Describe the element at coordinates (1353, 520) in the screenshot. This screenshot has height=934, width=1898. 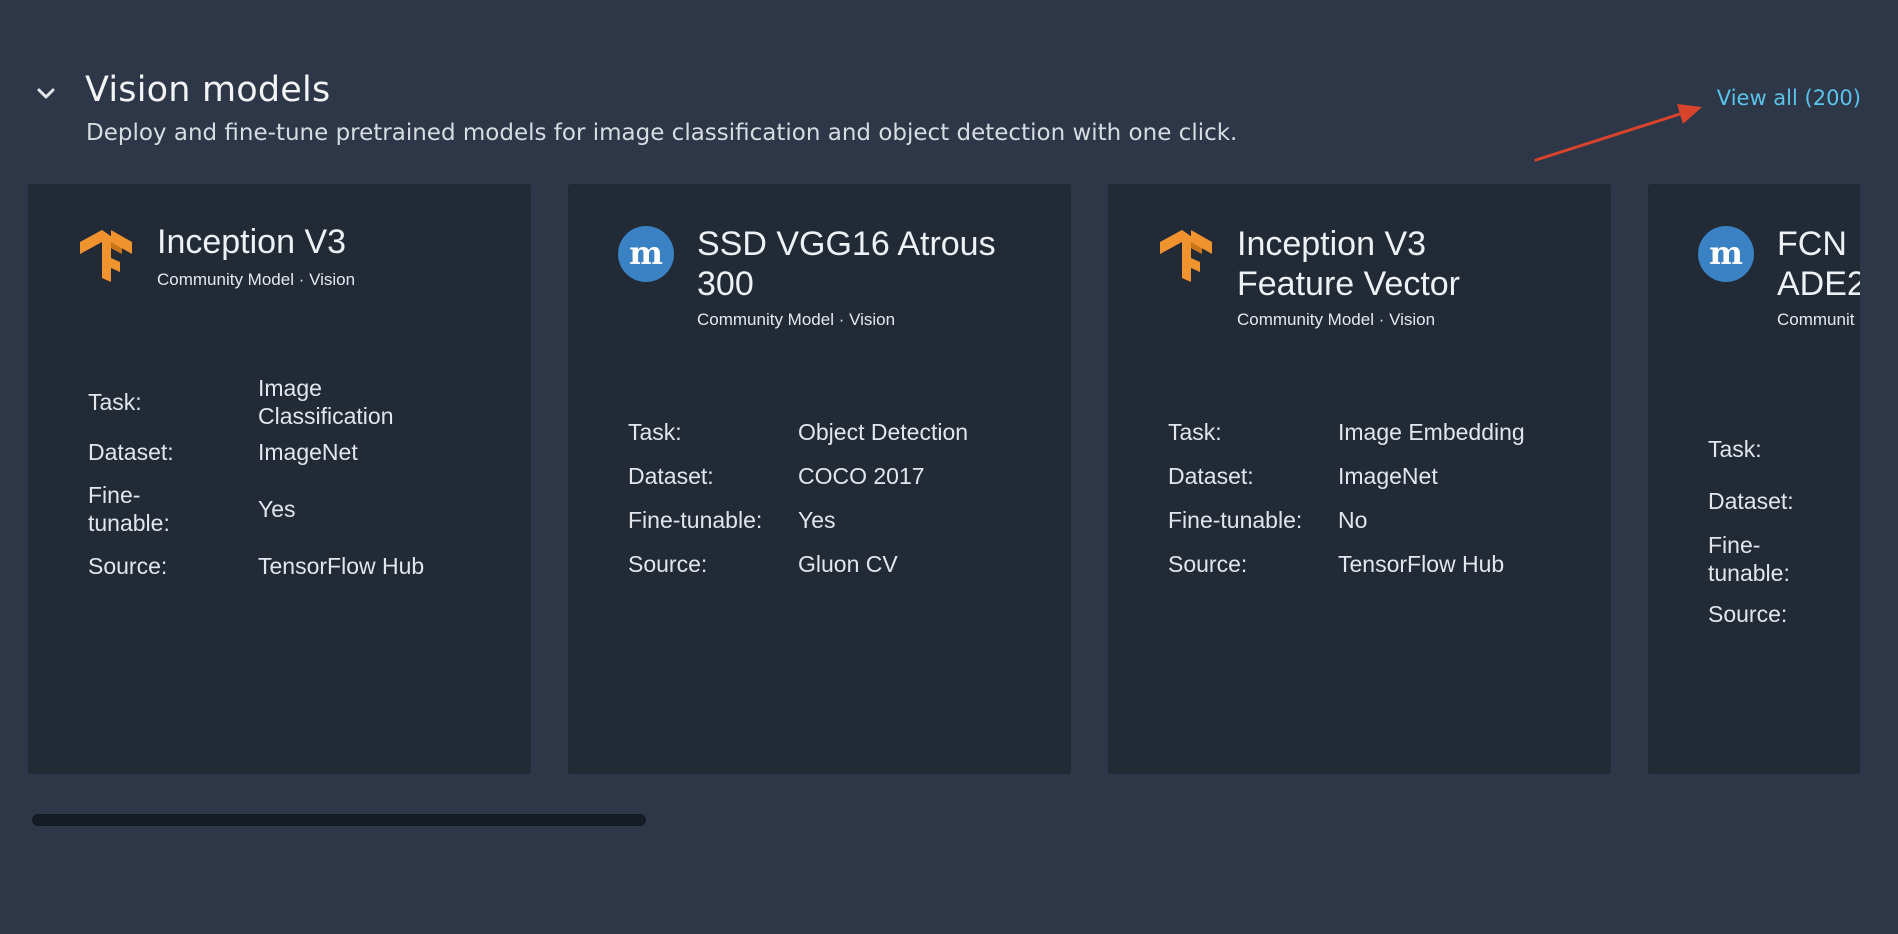
I see `fine-tunable-value: No` at that location.